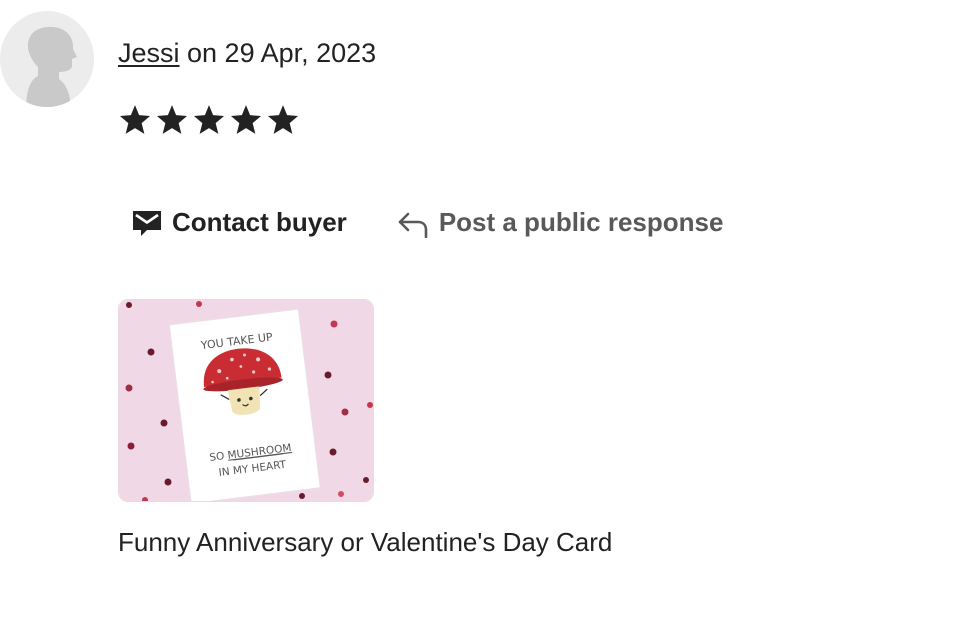 The image size is (960, 622). What do you see at coordinates (581, 221) in the screenshot?
I see `post-public-response-label: Post a public response` at bounding box center [581, 221].